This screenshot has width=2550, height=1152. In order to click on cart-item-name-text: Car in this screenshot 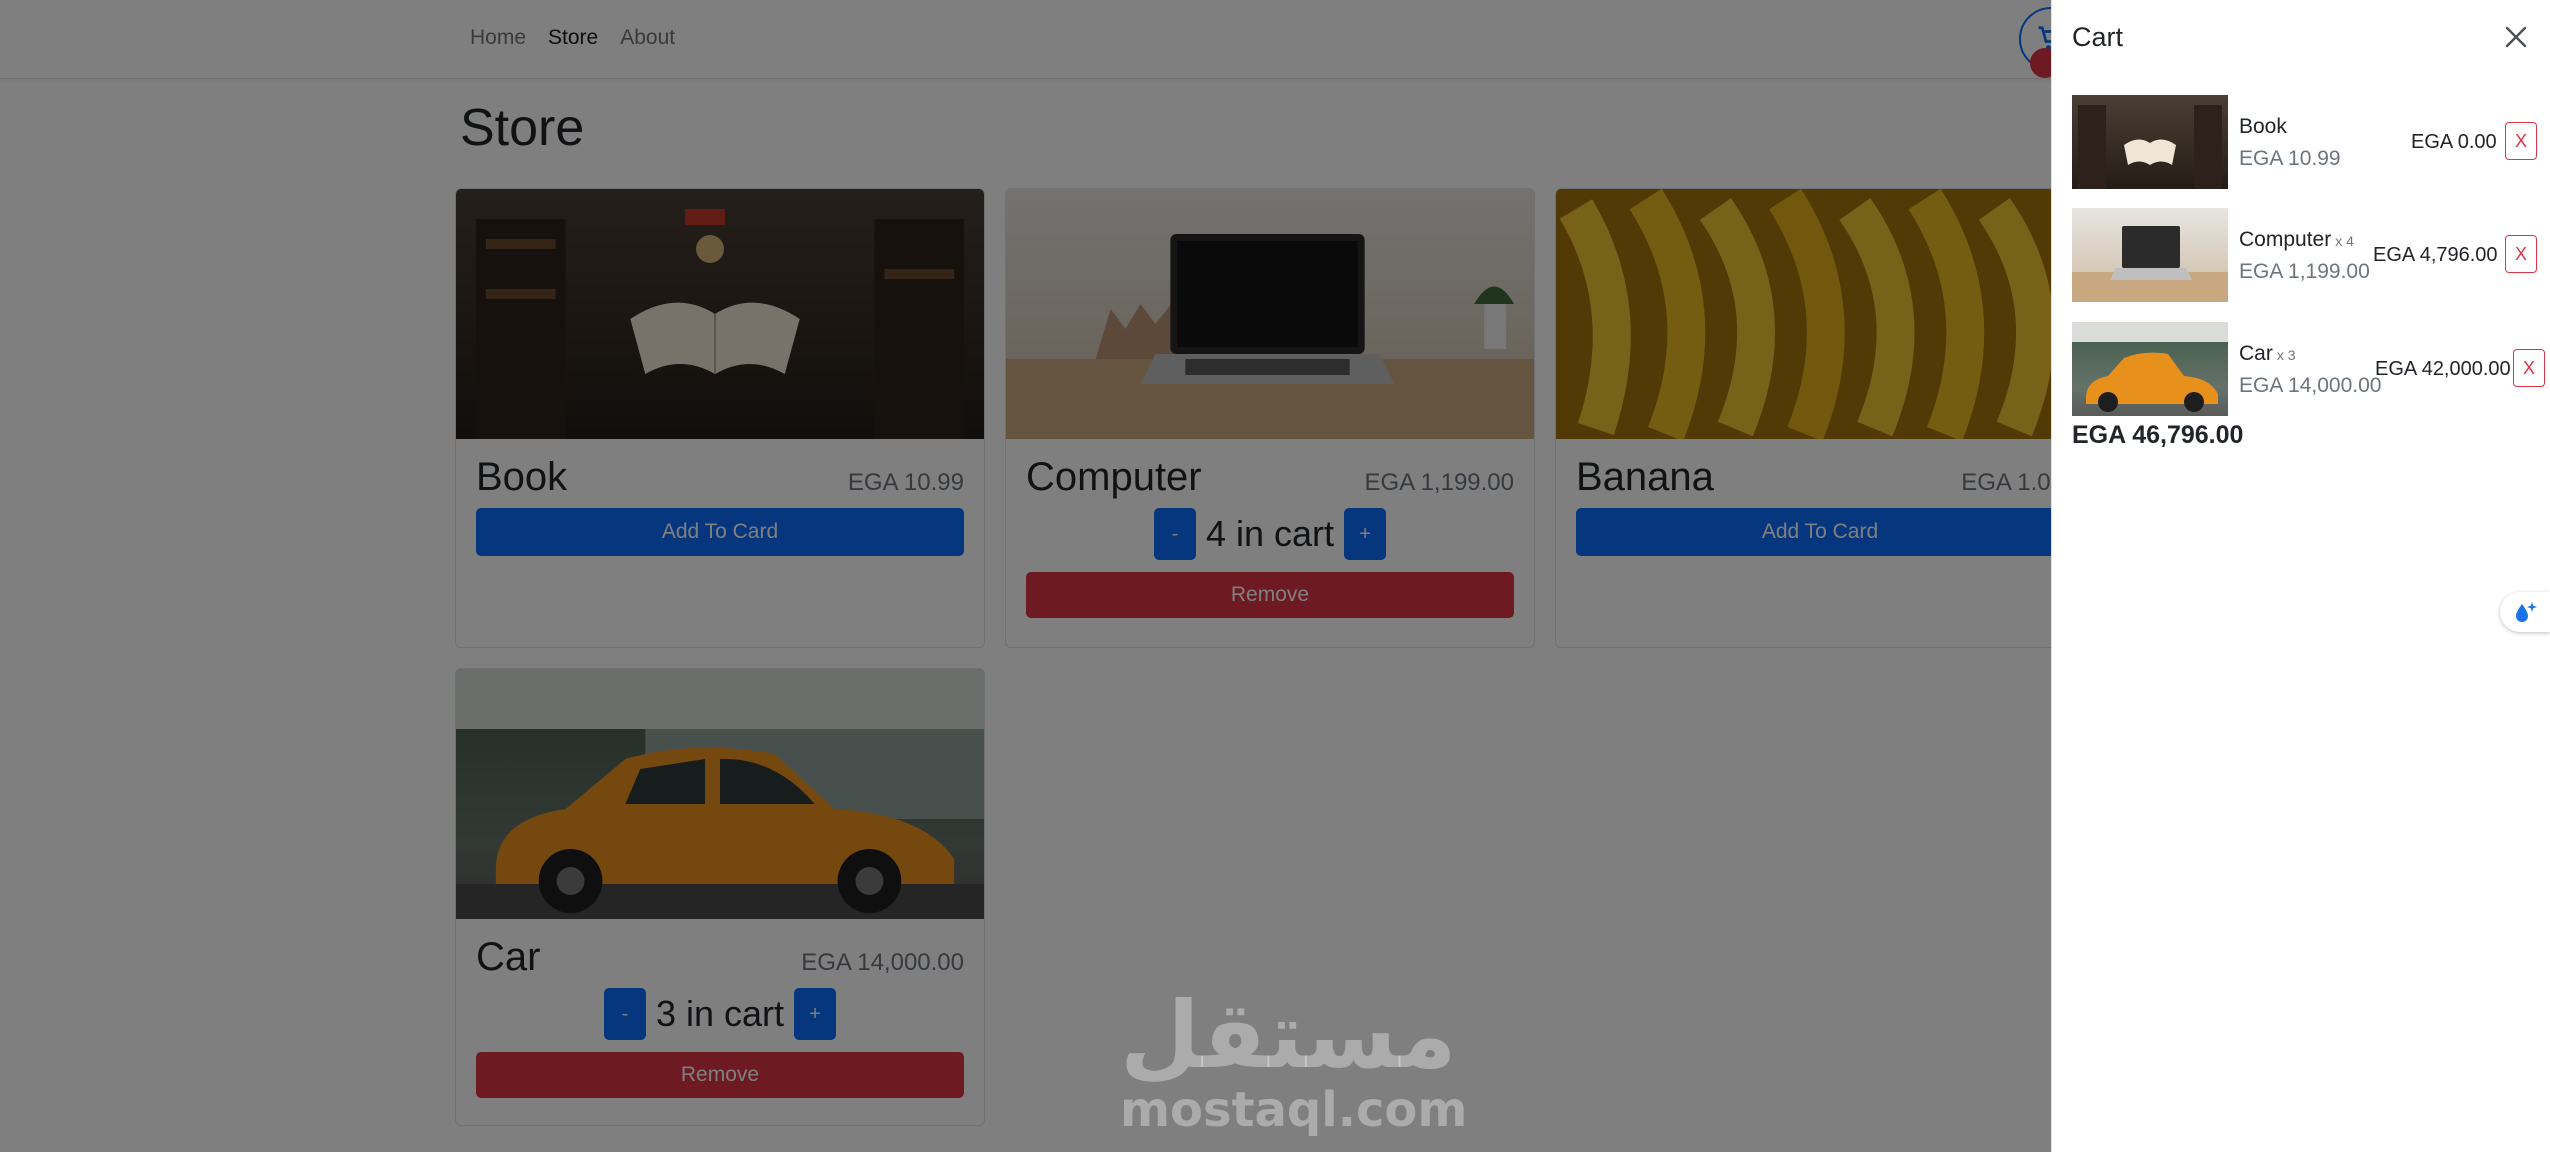, I will do `click(2256, 353)`.